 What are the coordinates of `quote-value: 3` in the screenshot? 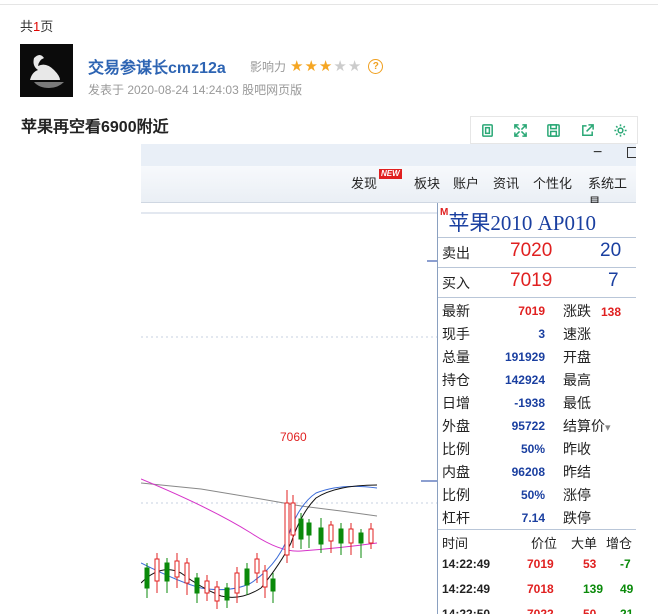 It's located at (541, 334).